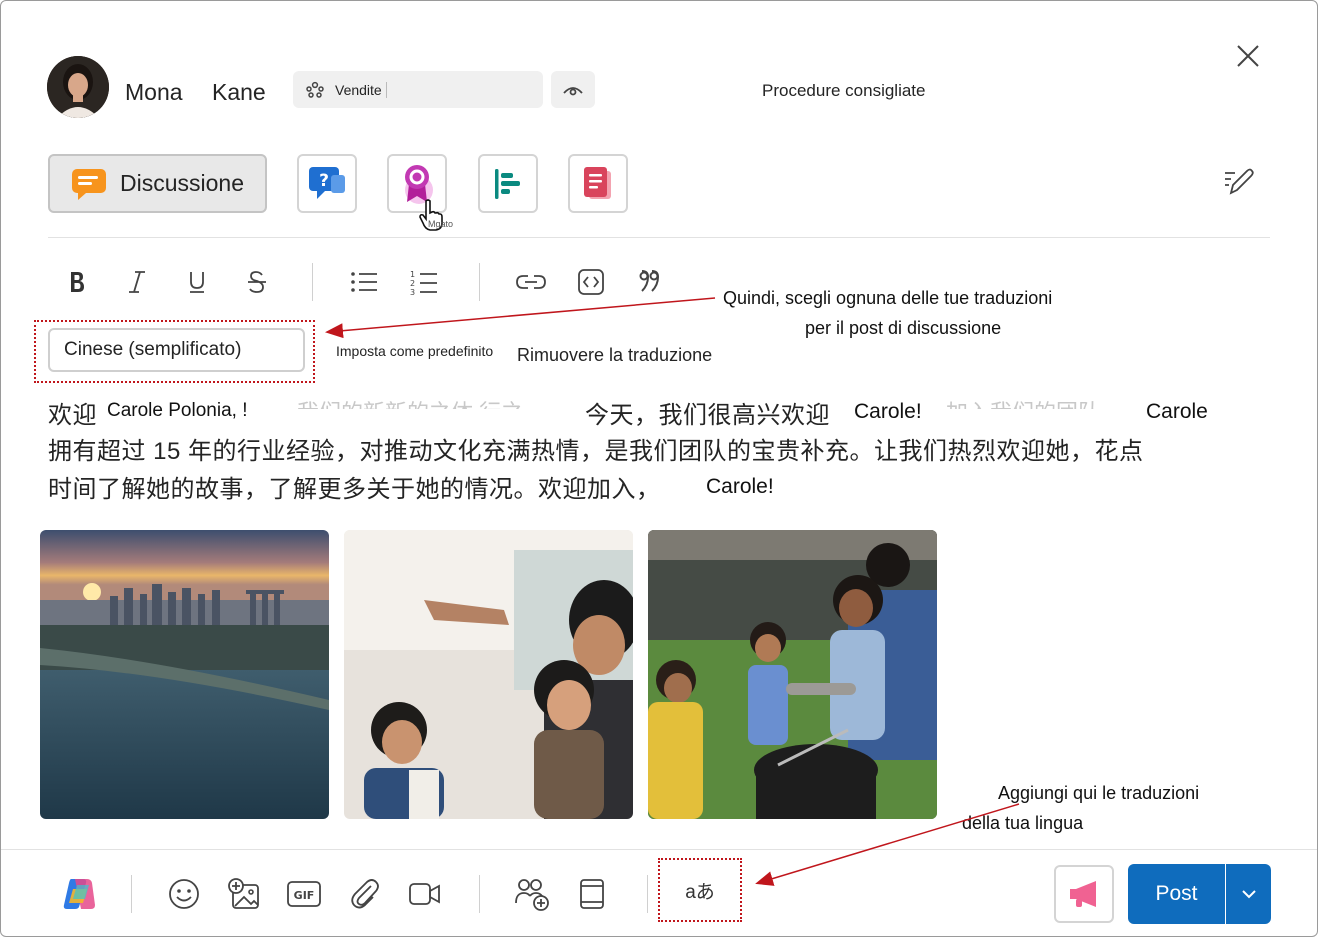 This screenshot has width=1318, height=937. I want to click on gif-icon: GIF, so click(304, 894).